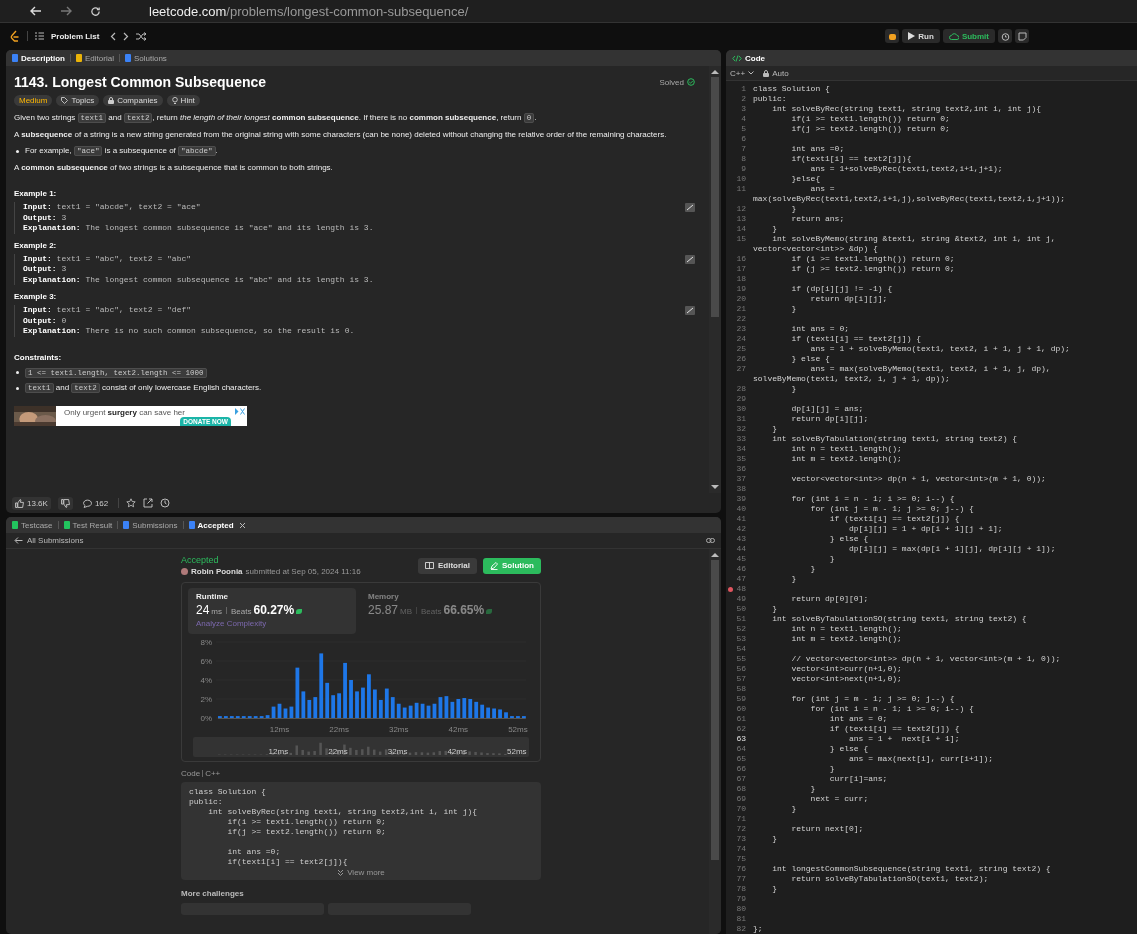  I want to click on code-line: if (j >= text2.length()) return 0;, so click(872, 269).